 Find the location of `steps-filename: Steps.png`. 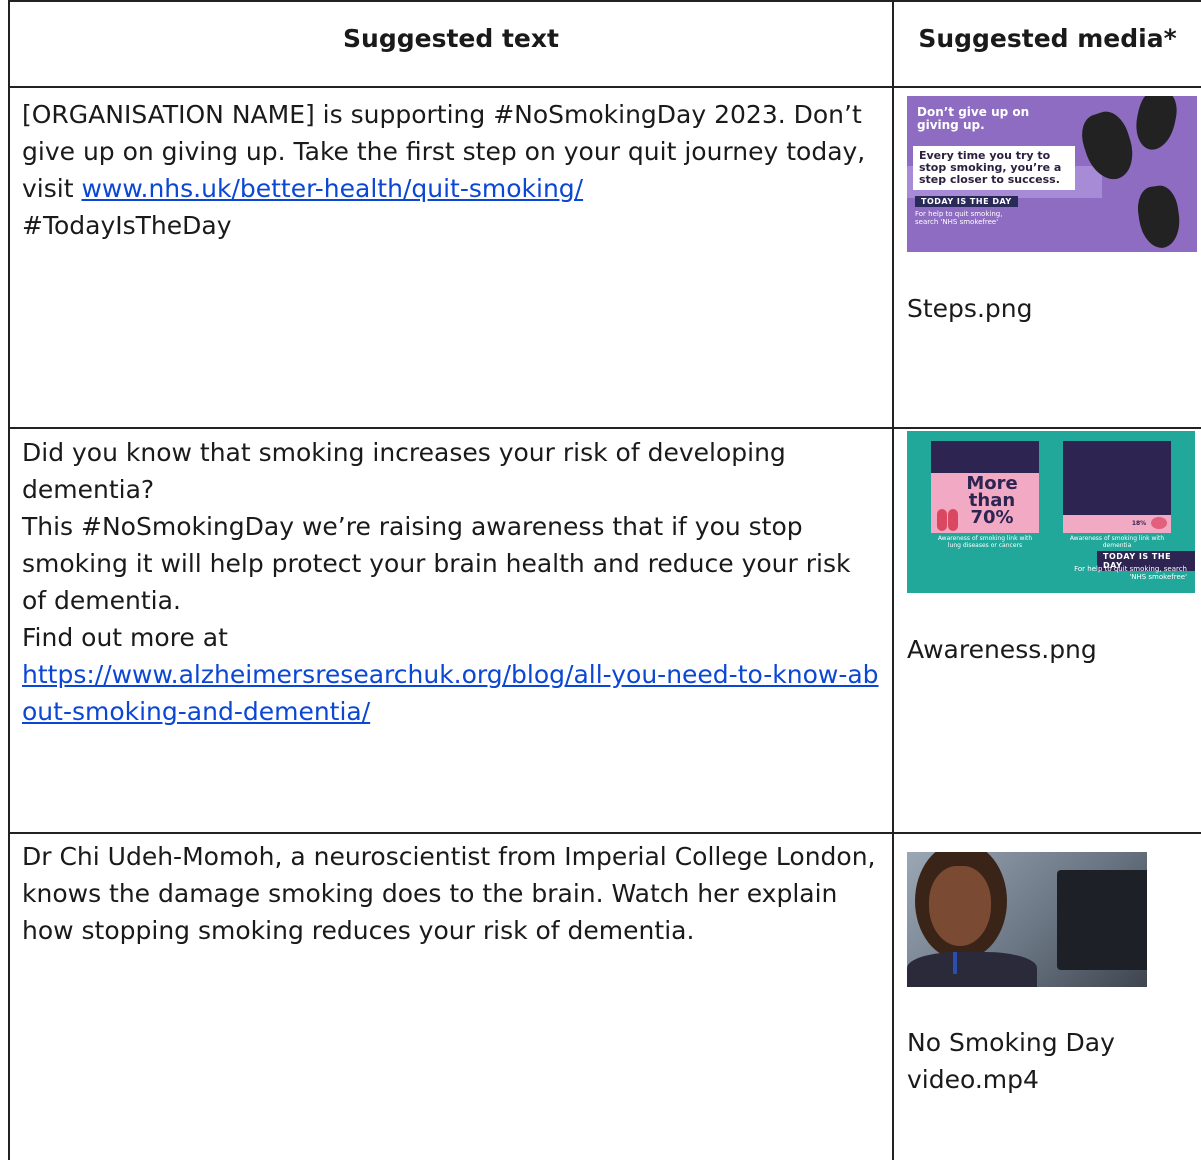

steps-filename: Steps.png is located at coordinates (970, 308).